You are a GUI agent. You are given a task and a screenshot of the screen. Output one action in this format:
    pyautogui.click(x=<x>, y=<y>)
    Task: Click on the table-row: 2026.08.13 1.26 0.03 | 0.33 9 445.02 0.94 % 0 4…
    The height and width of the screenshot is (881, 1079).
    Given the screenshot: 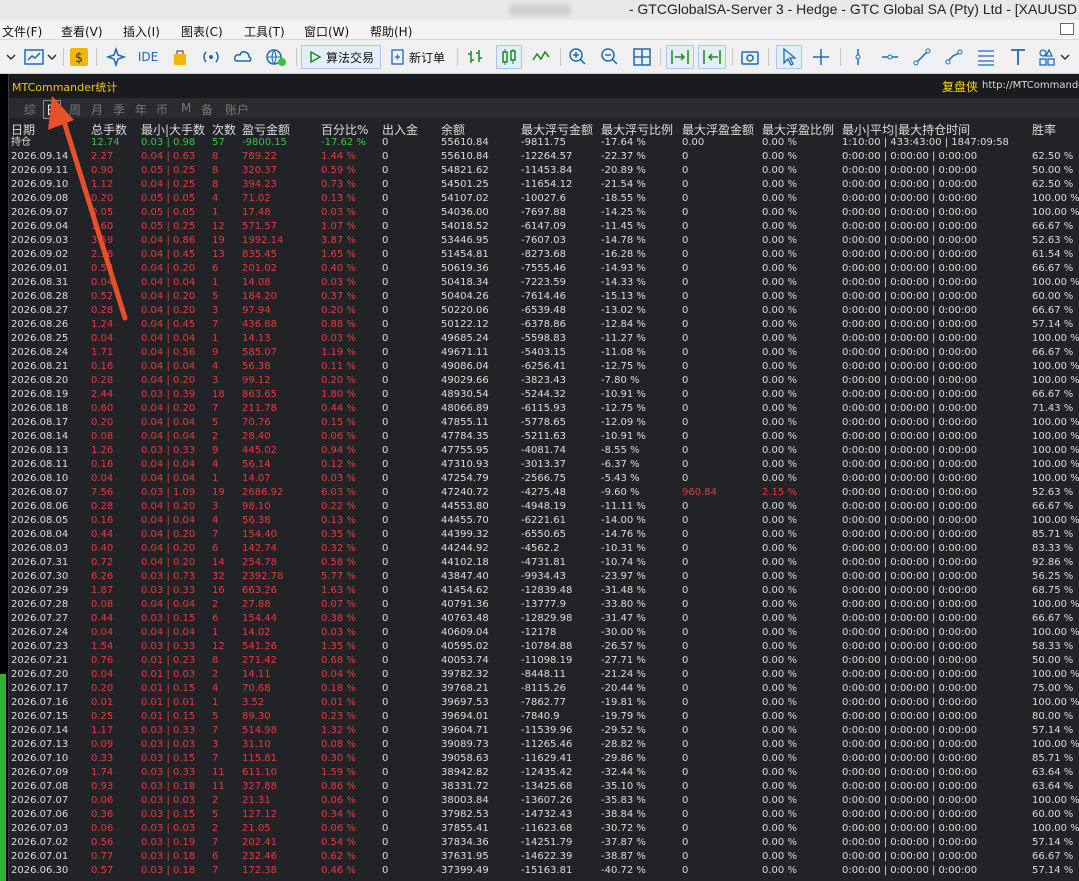 What is the action you would take?
    pyautogui.click(x=544, y=451)
    